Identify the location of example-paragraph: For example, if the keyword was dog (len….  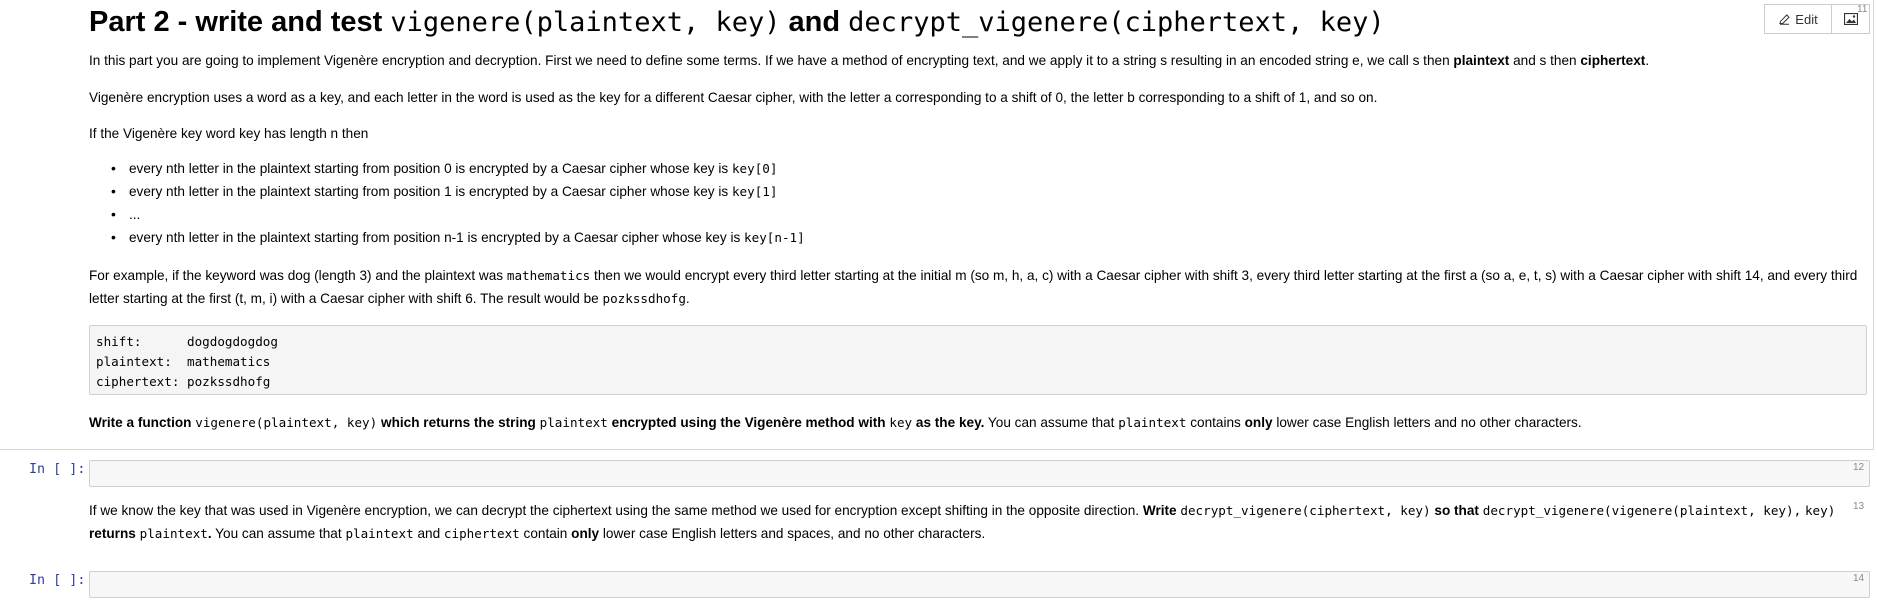
(973, 287).